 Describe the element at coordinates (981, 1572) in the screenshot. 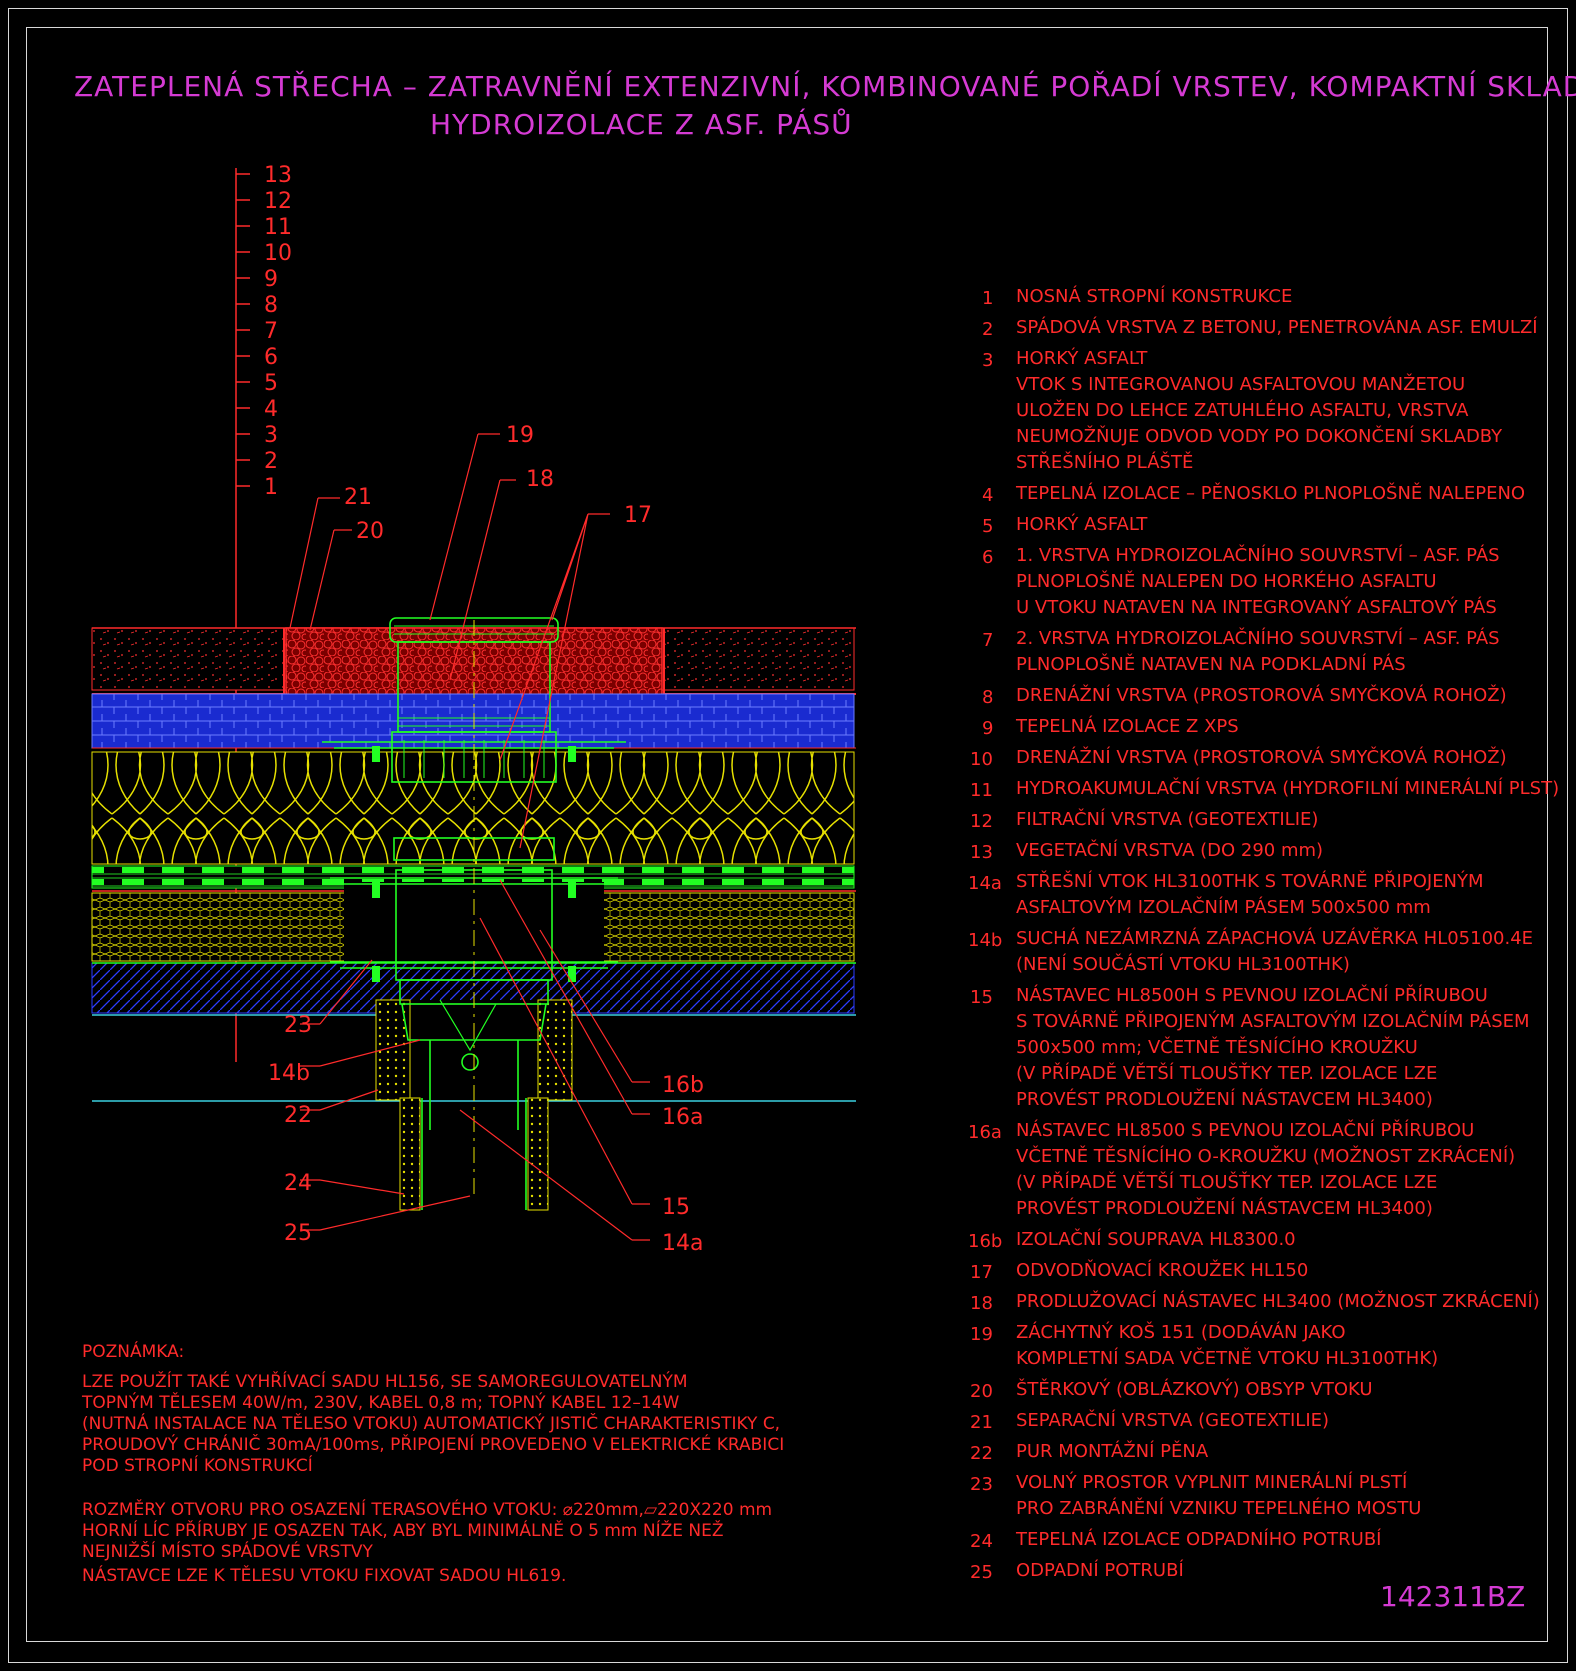

I see `legend-number: 25` at that location.